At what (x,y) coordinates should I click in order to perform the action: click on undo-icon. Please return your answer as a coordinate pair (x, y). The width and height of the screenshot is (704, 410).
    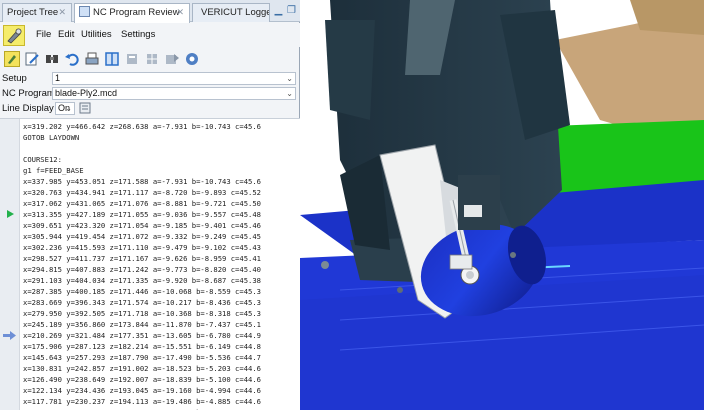
    Looking at the image, I should click on (72, 59).